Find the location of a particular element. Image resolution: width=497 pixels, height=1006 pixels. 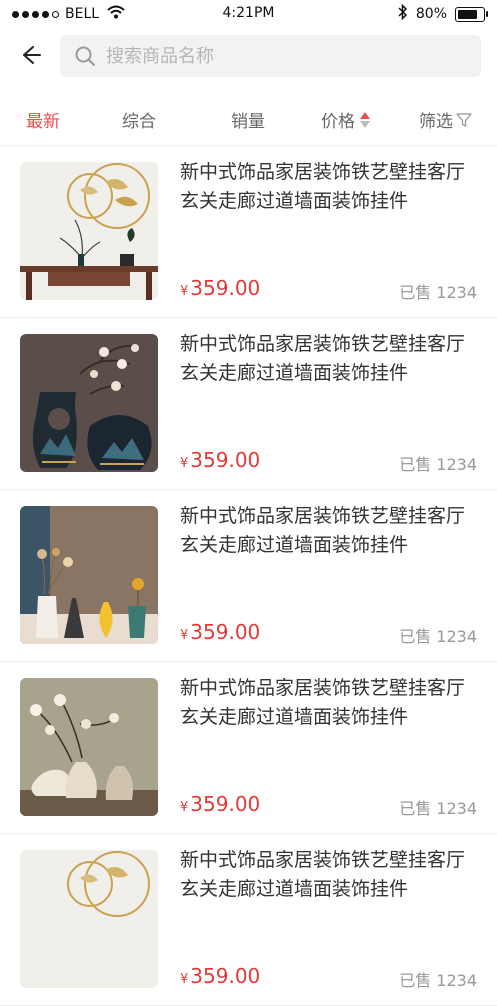

arrow-left-icon is located at coordinates (31, 57).